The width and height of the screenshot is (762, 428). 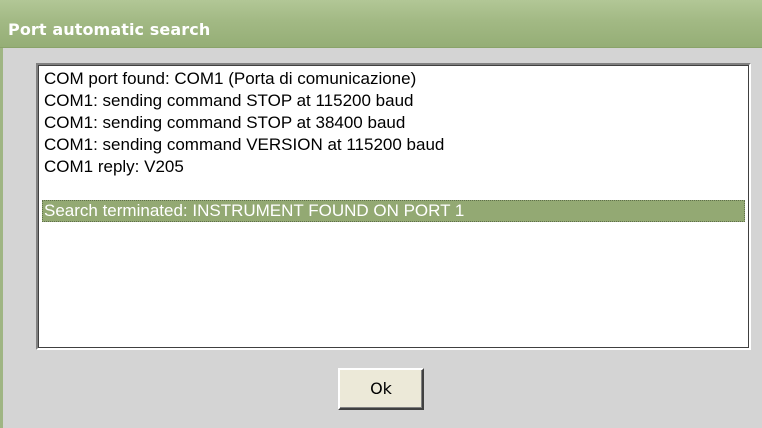 I want to click on window-title: Port automatic search, so click(x=109, y=29).